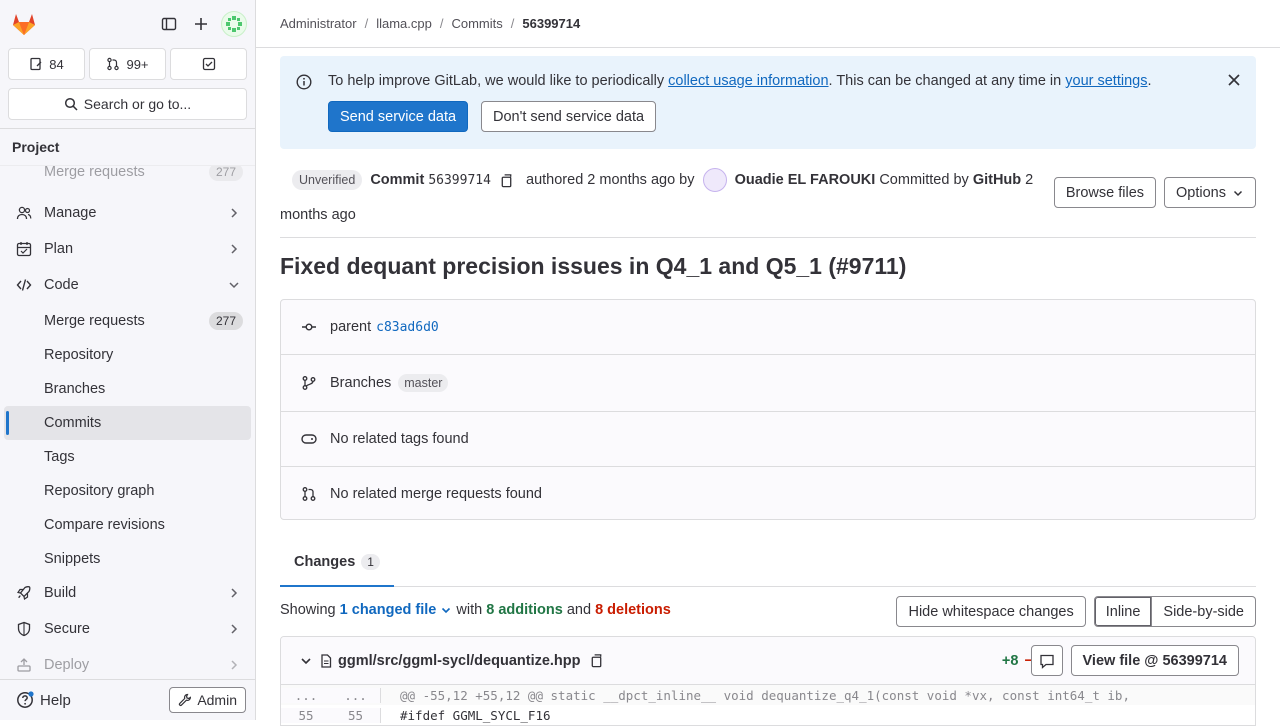 This screenshot has width=1280, height=726. I want to click on tags-text: No related tags found, so click(399, 439).